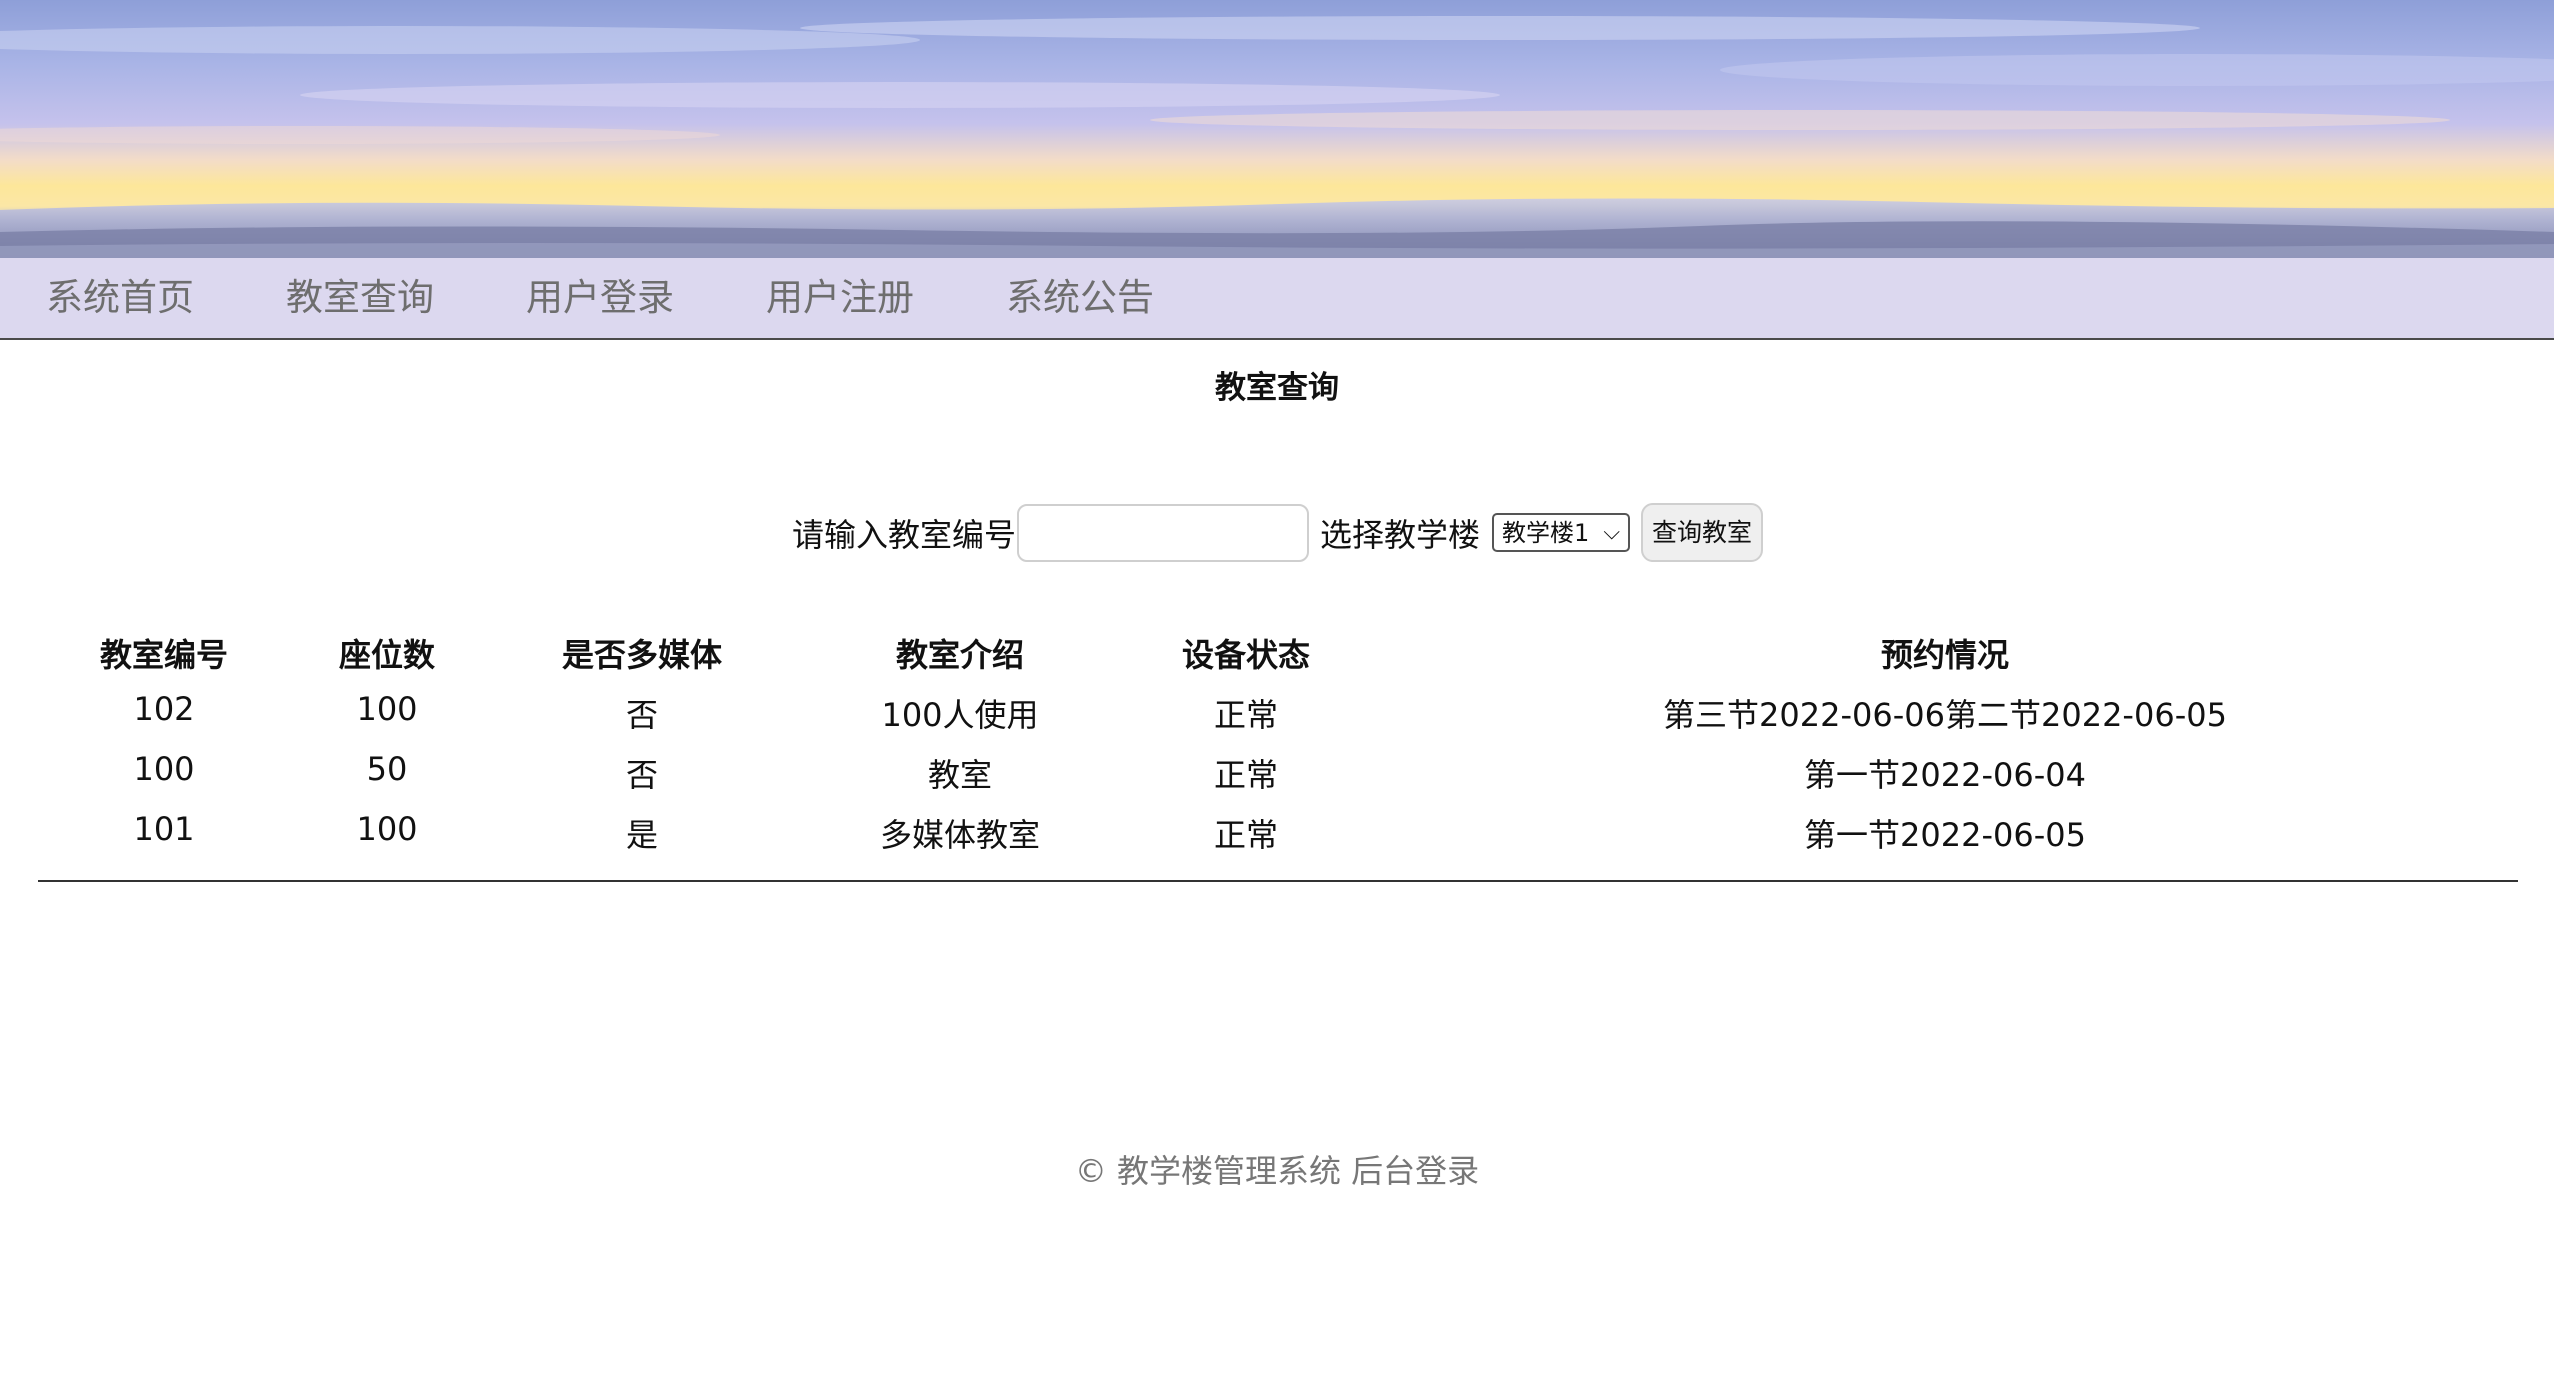 The height and width of the screenshot is (1374, 2554). Describe the element at coordinates (1080, 298) in the screenshot. I see `nav-item-announcements: 系统公告` at that location.